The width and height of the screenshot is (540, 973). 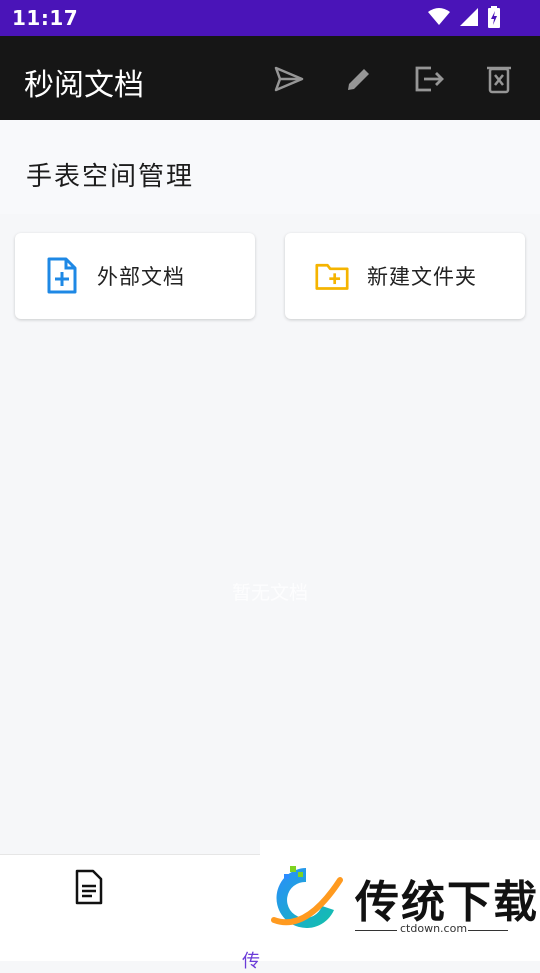 What do you see at coordinates (394, 79) in the screenshot?
I see `appbar-actions` at bounding box center [394, 79].